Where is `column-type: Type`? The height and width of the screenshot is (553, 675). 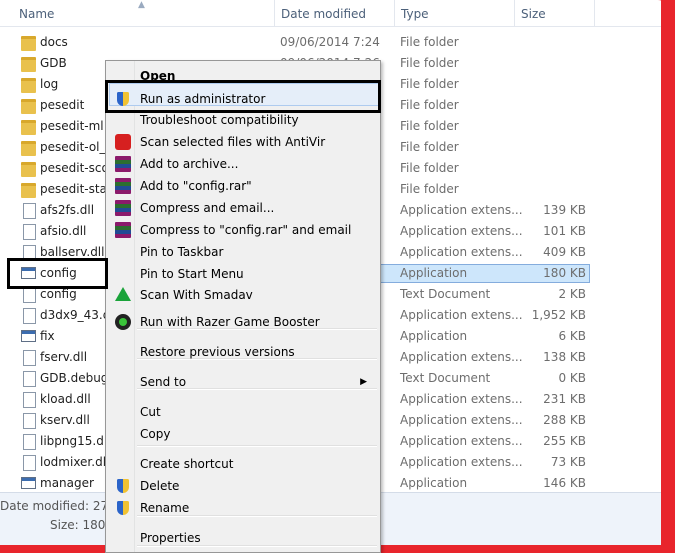 column-type: Type is located at coordinates (455, 13).